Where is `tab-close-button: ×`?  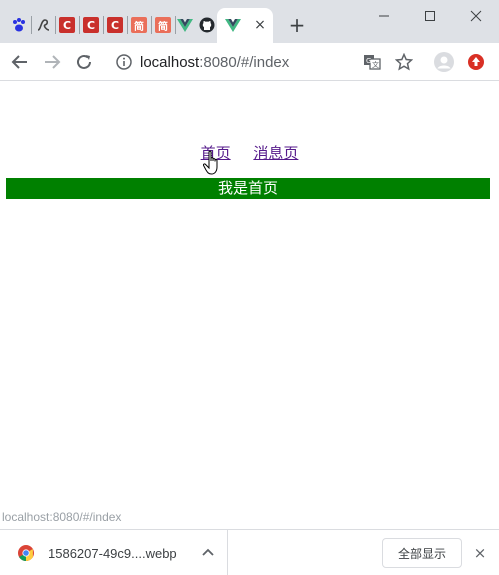
tab-close-button: × is located at coordinates (260, 25).